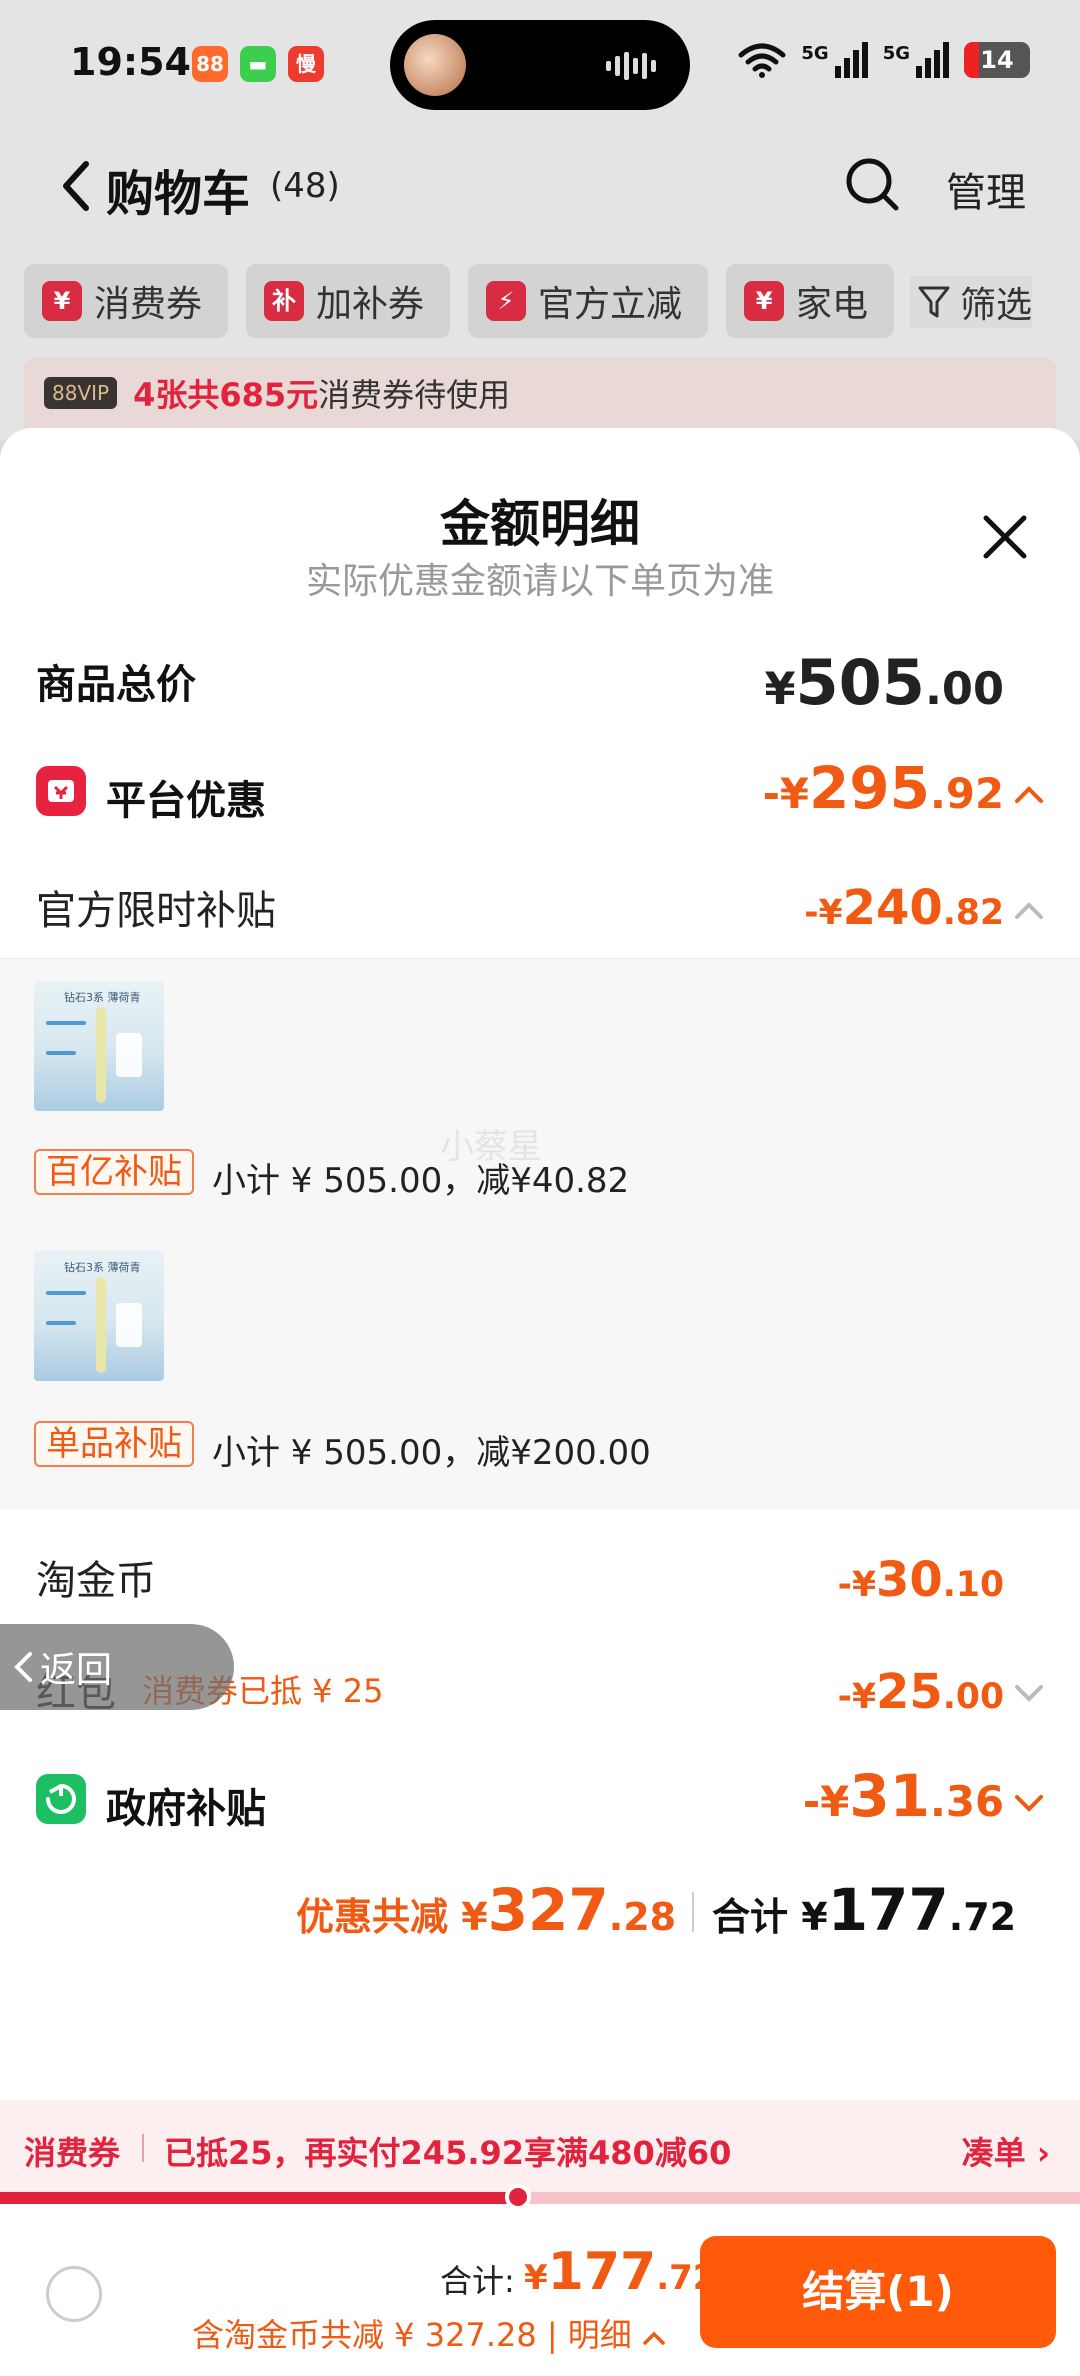 Image resolution: width=1080 pixels, height=2376 pixels. I want to click on messages-app-icon: ▬, so click(258, 64).